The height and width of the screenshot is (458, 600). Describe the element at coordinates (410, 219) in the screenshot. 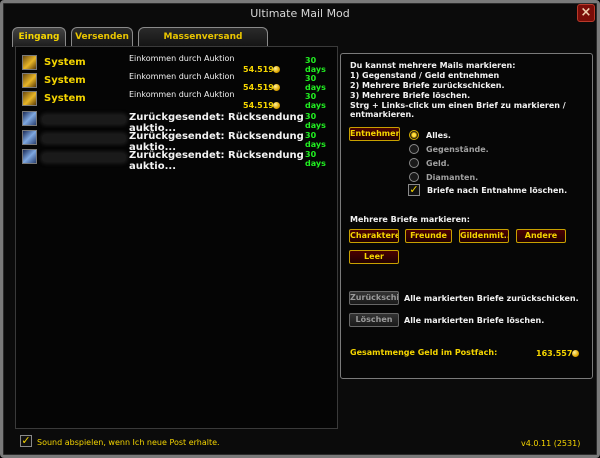

I see `mark-heading: Mehrere Briefe markieren:` at that location.